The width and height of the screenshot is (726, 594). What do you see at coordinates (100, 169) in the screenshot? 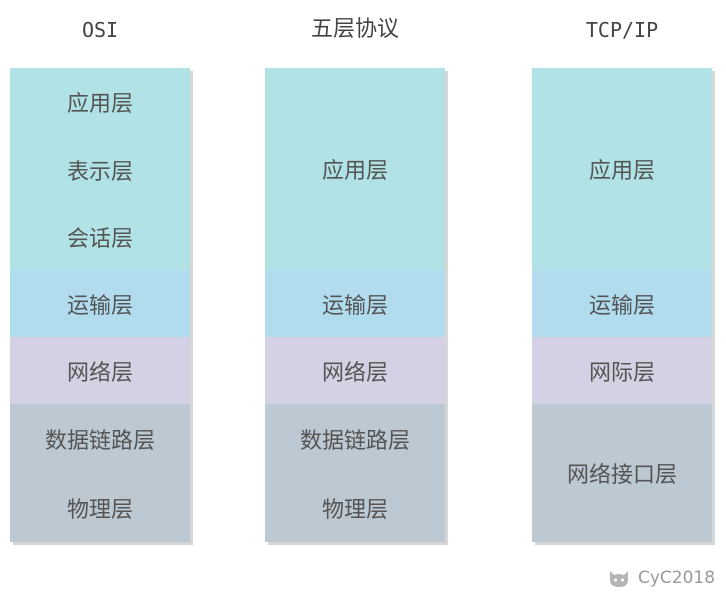
I see `osi-layer-presentation: 表示层` at bounding box center [100, 169].